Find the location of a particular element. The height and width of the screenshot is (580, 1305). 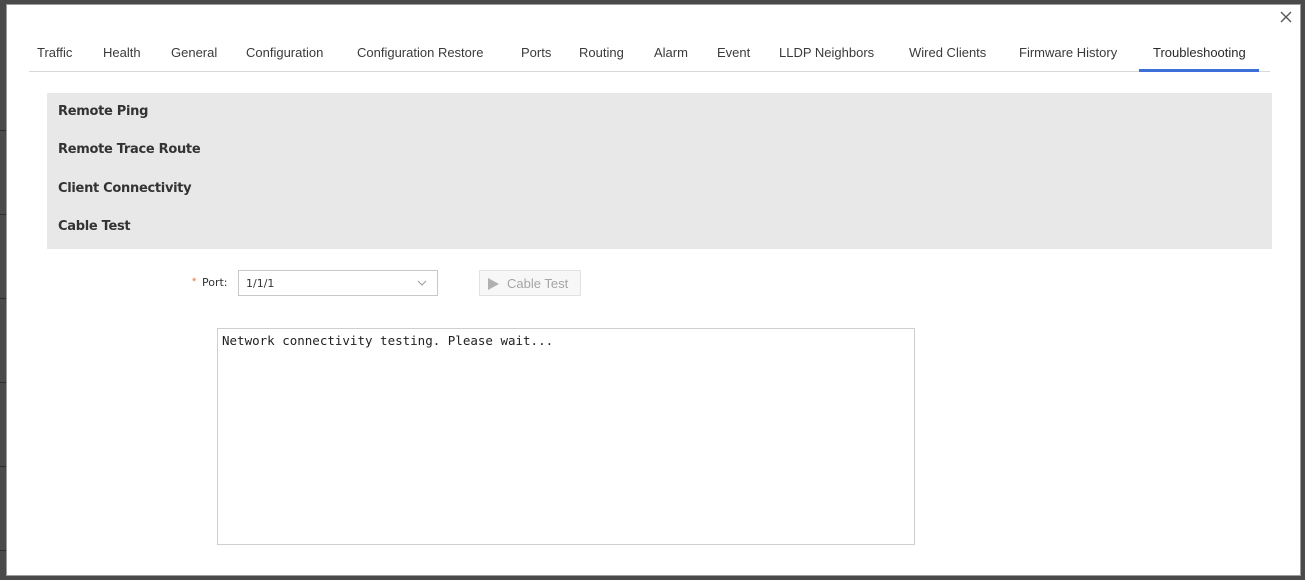

tab-ports: Ports is located at coordinates (536, 53).